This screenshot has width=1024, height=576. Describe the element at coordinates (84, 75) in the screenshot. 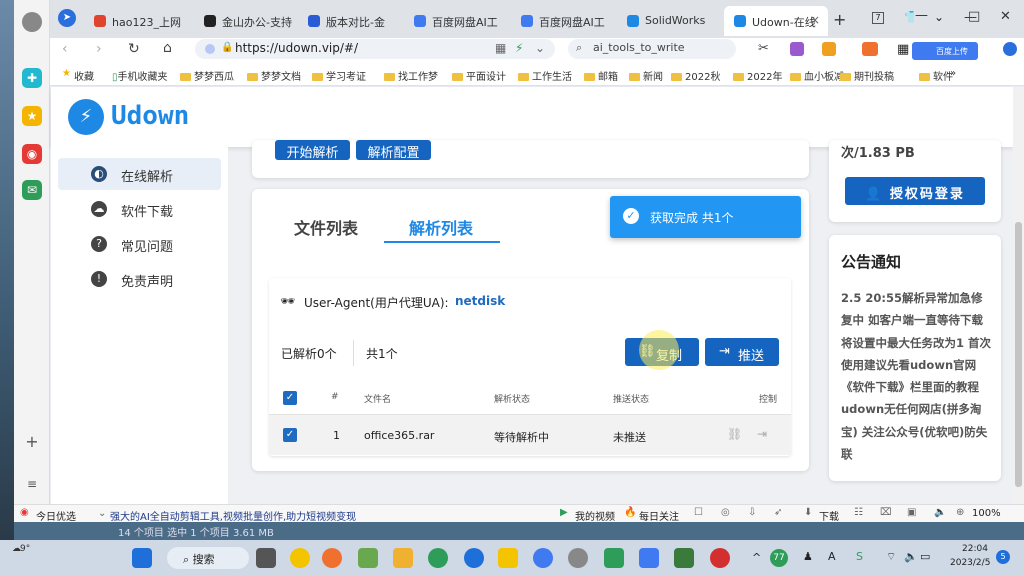

I see `bookmark-item: 收藏` at that location.